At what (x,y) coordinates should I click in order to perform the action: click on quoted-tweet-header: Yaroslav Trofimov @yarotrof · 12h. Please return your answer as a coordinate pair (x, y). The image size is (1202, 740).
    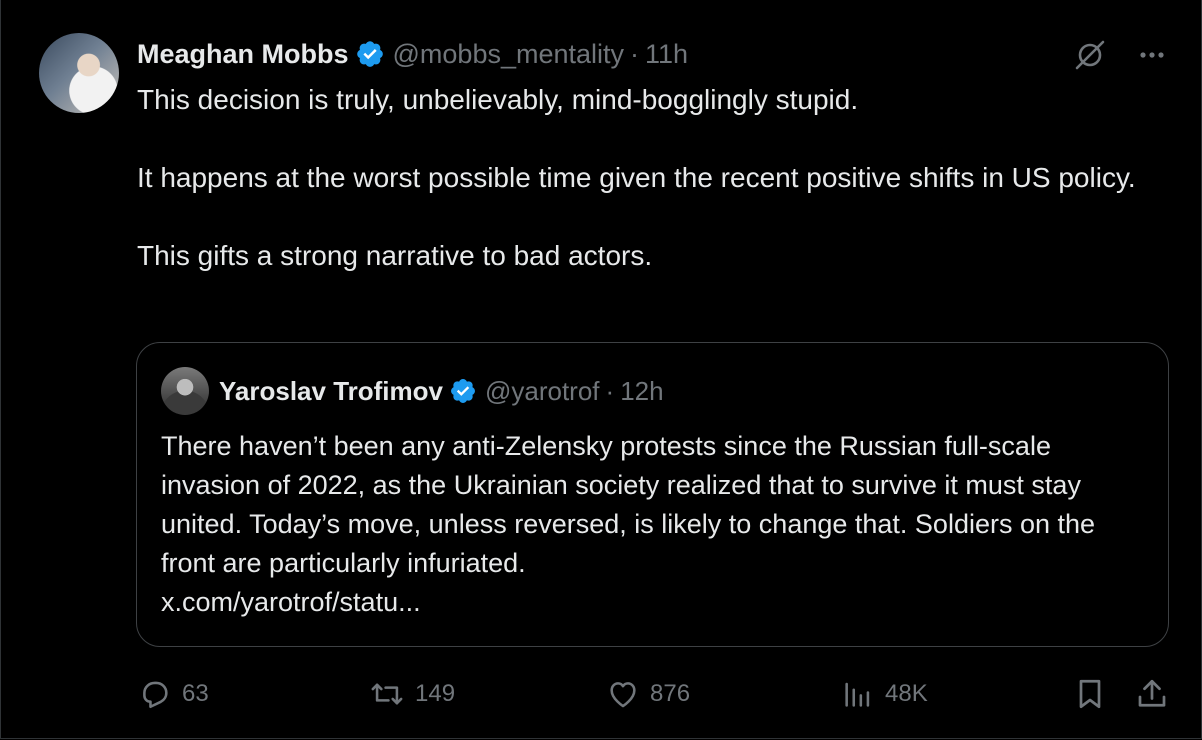
    Looking at the image, I should click on (441, 391).